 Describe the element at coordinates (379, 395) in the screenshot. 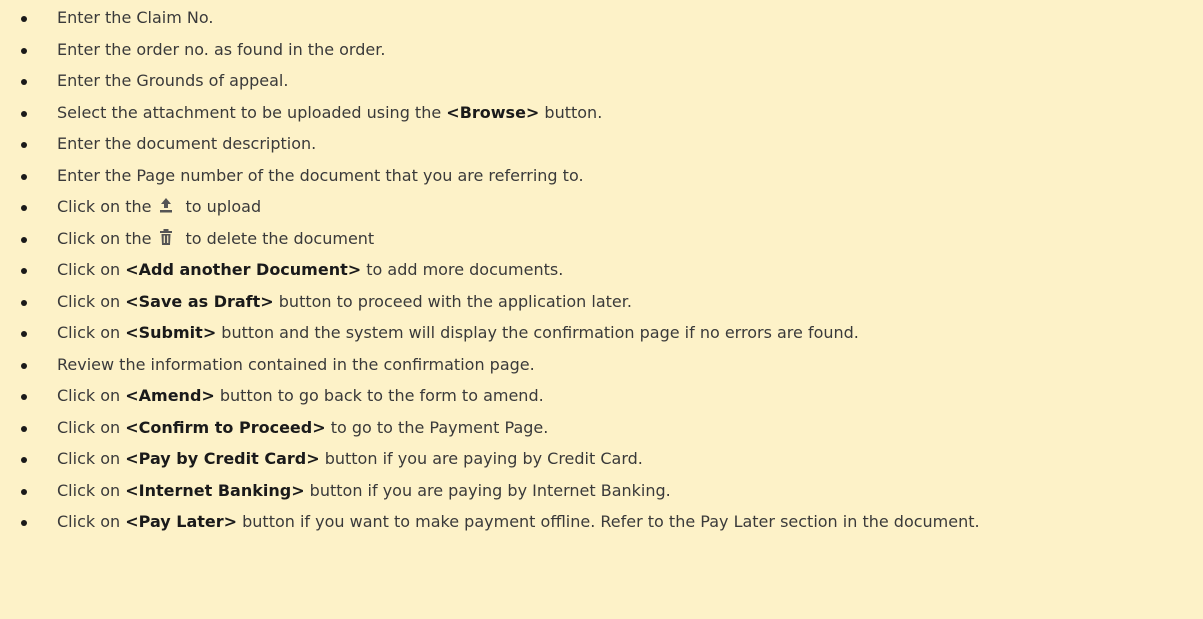

I see `step-text: button to go back to the form to amend.` at that location.